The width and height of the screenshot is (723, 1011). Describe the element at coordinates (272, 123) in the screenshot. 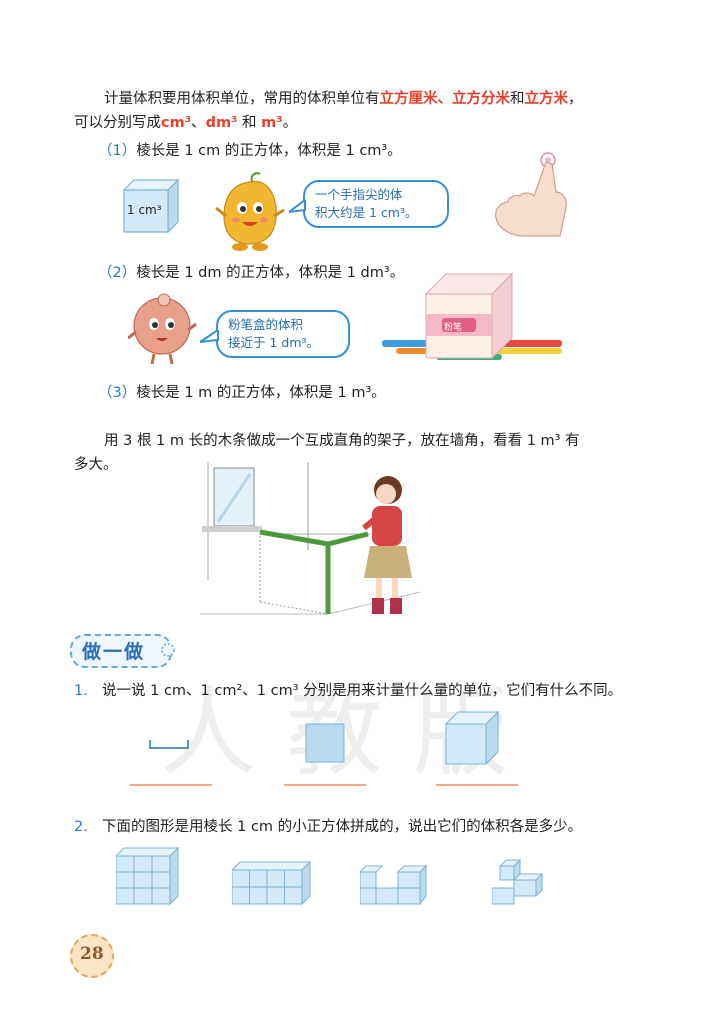

I see `abbr-m3: m³` at that location.